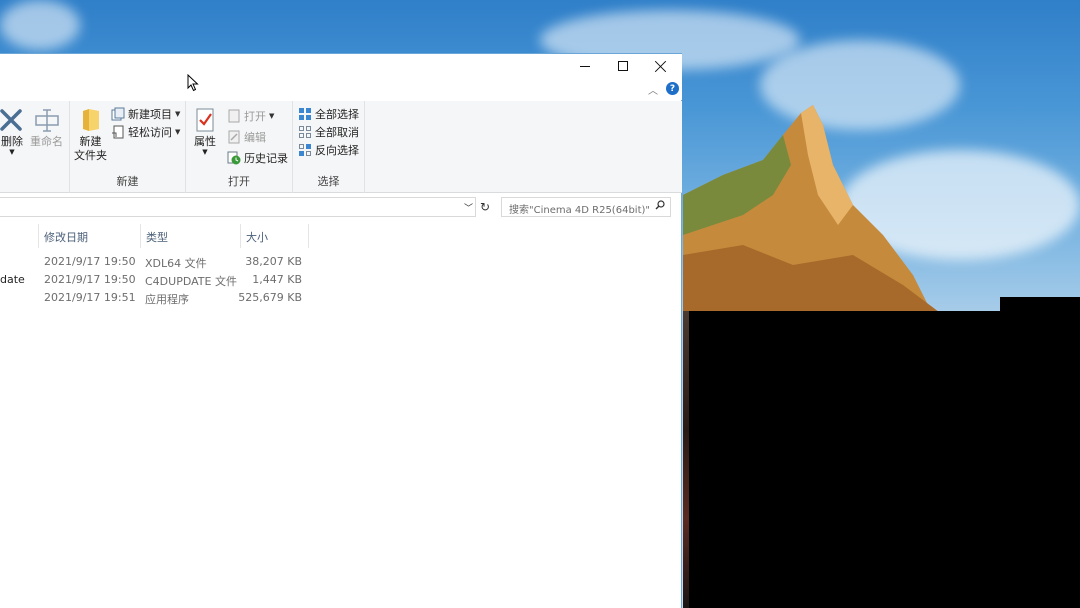 This screenshot has width=1080, height=608. I want to click on refresh-button: ↻, so click(485, 207).